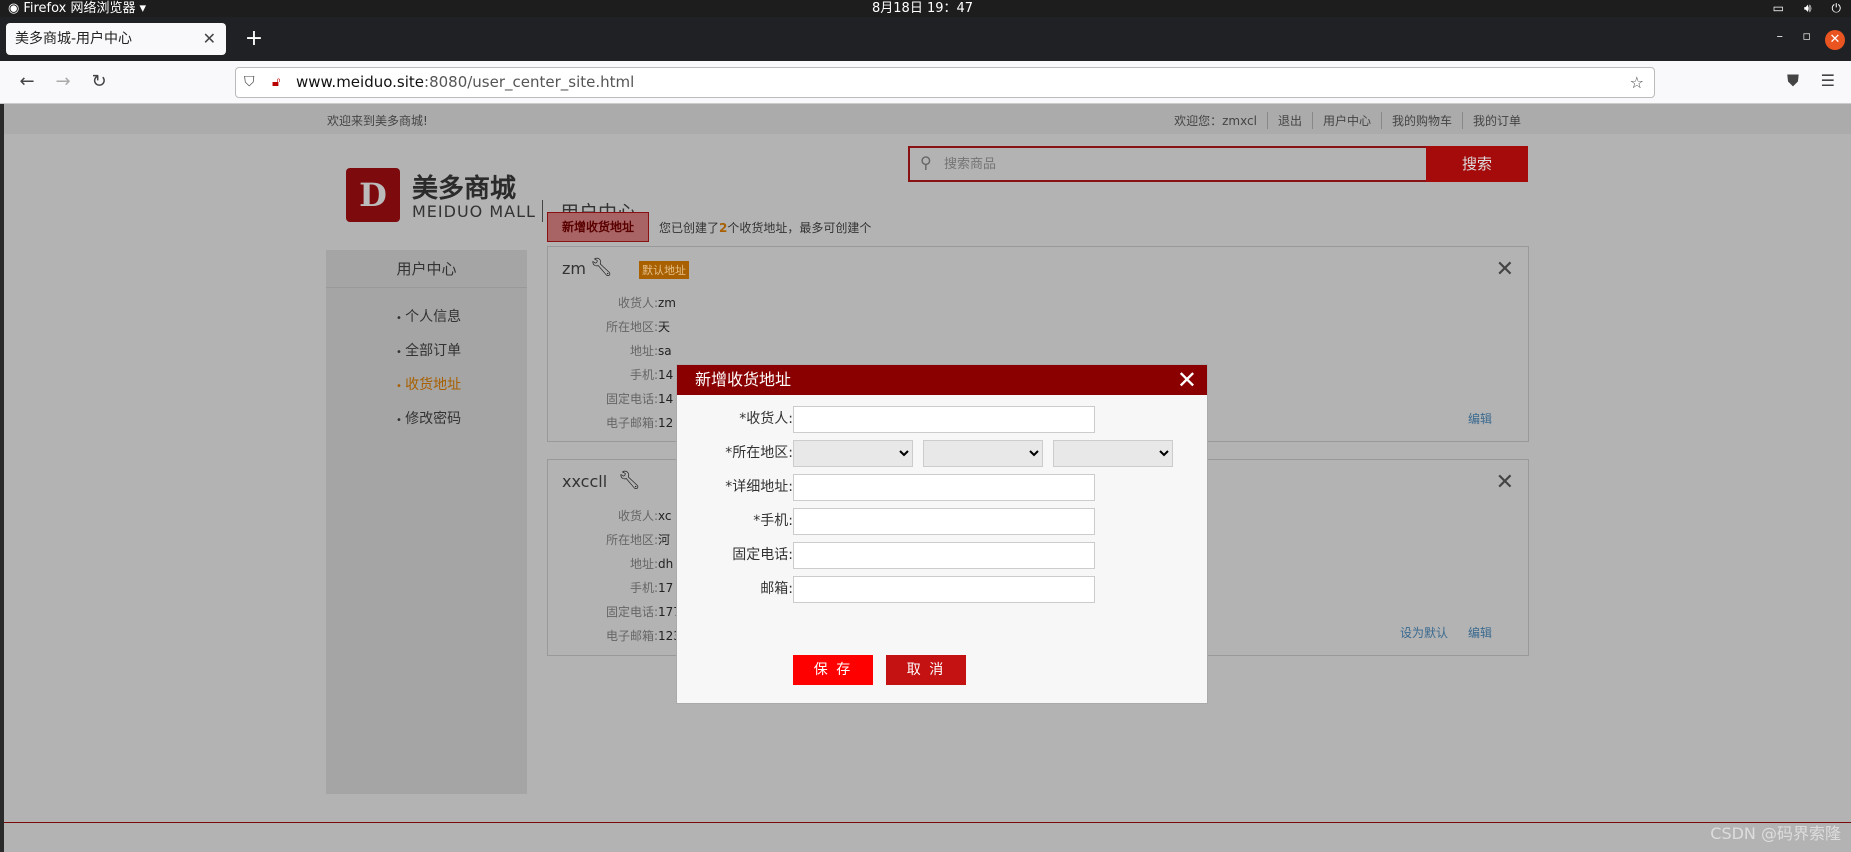 The height and width of the screenshot is (852, 1851). Describe the element at coordinates (1215, 120) in the screenshot. I see `top-link-user: 欢迎您：zmxcl` at that location.